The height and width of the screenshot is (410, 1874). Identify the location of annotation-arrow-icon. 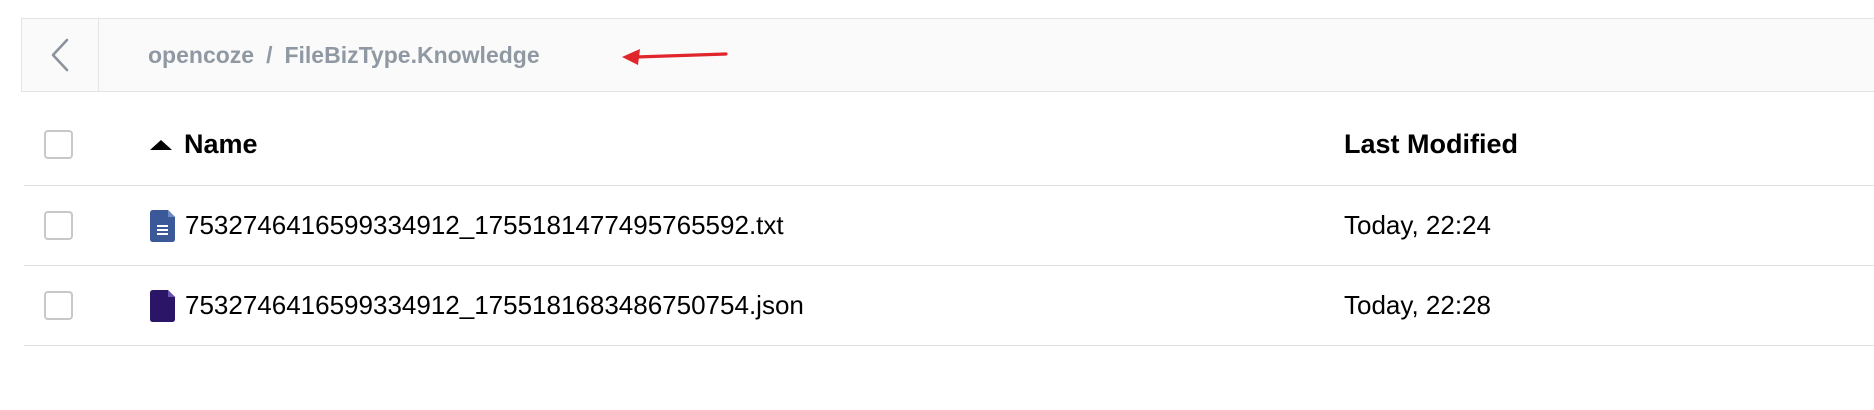
(675, 57).